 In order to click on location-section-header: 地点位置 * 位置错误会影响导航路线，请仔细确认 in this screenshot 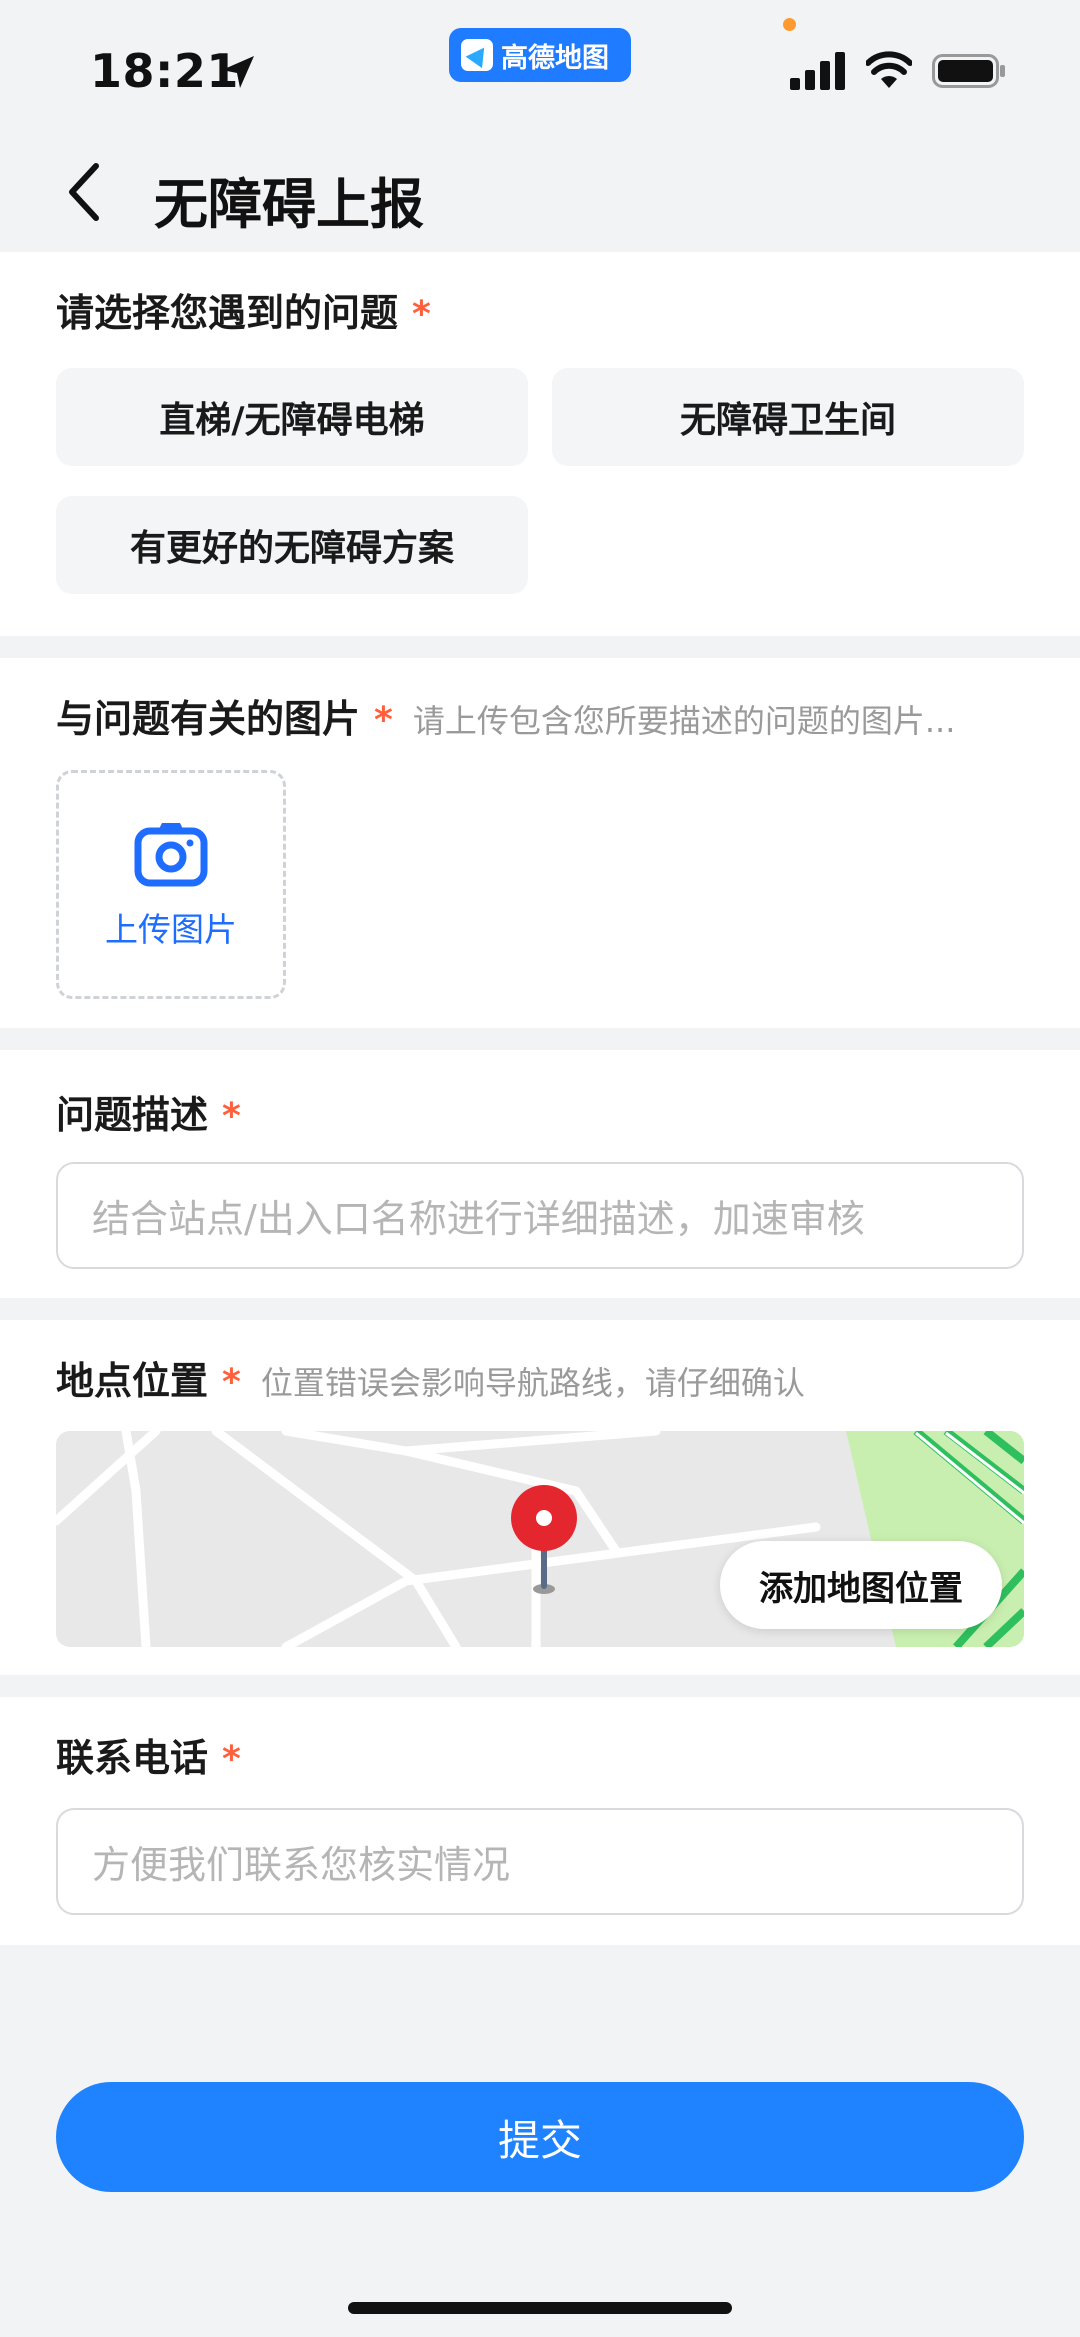, I will do `click(430, 1377)`.